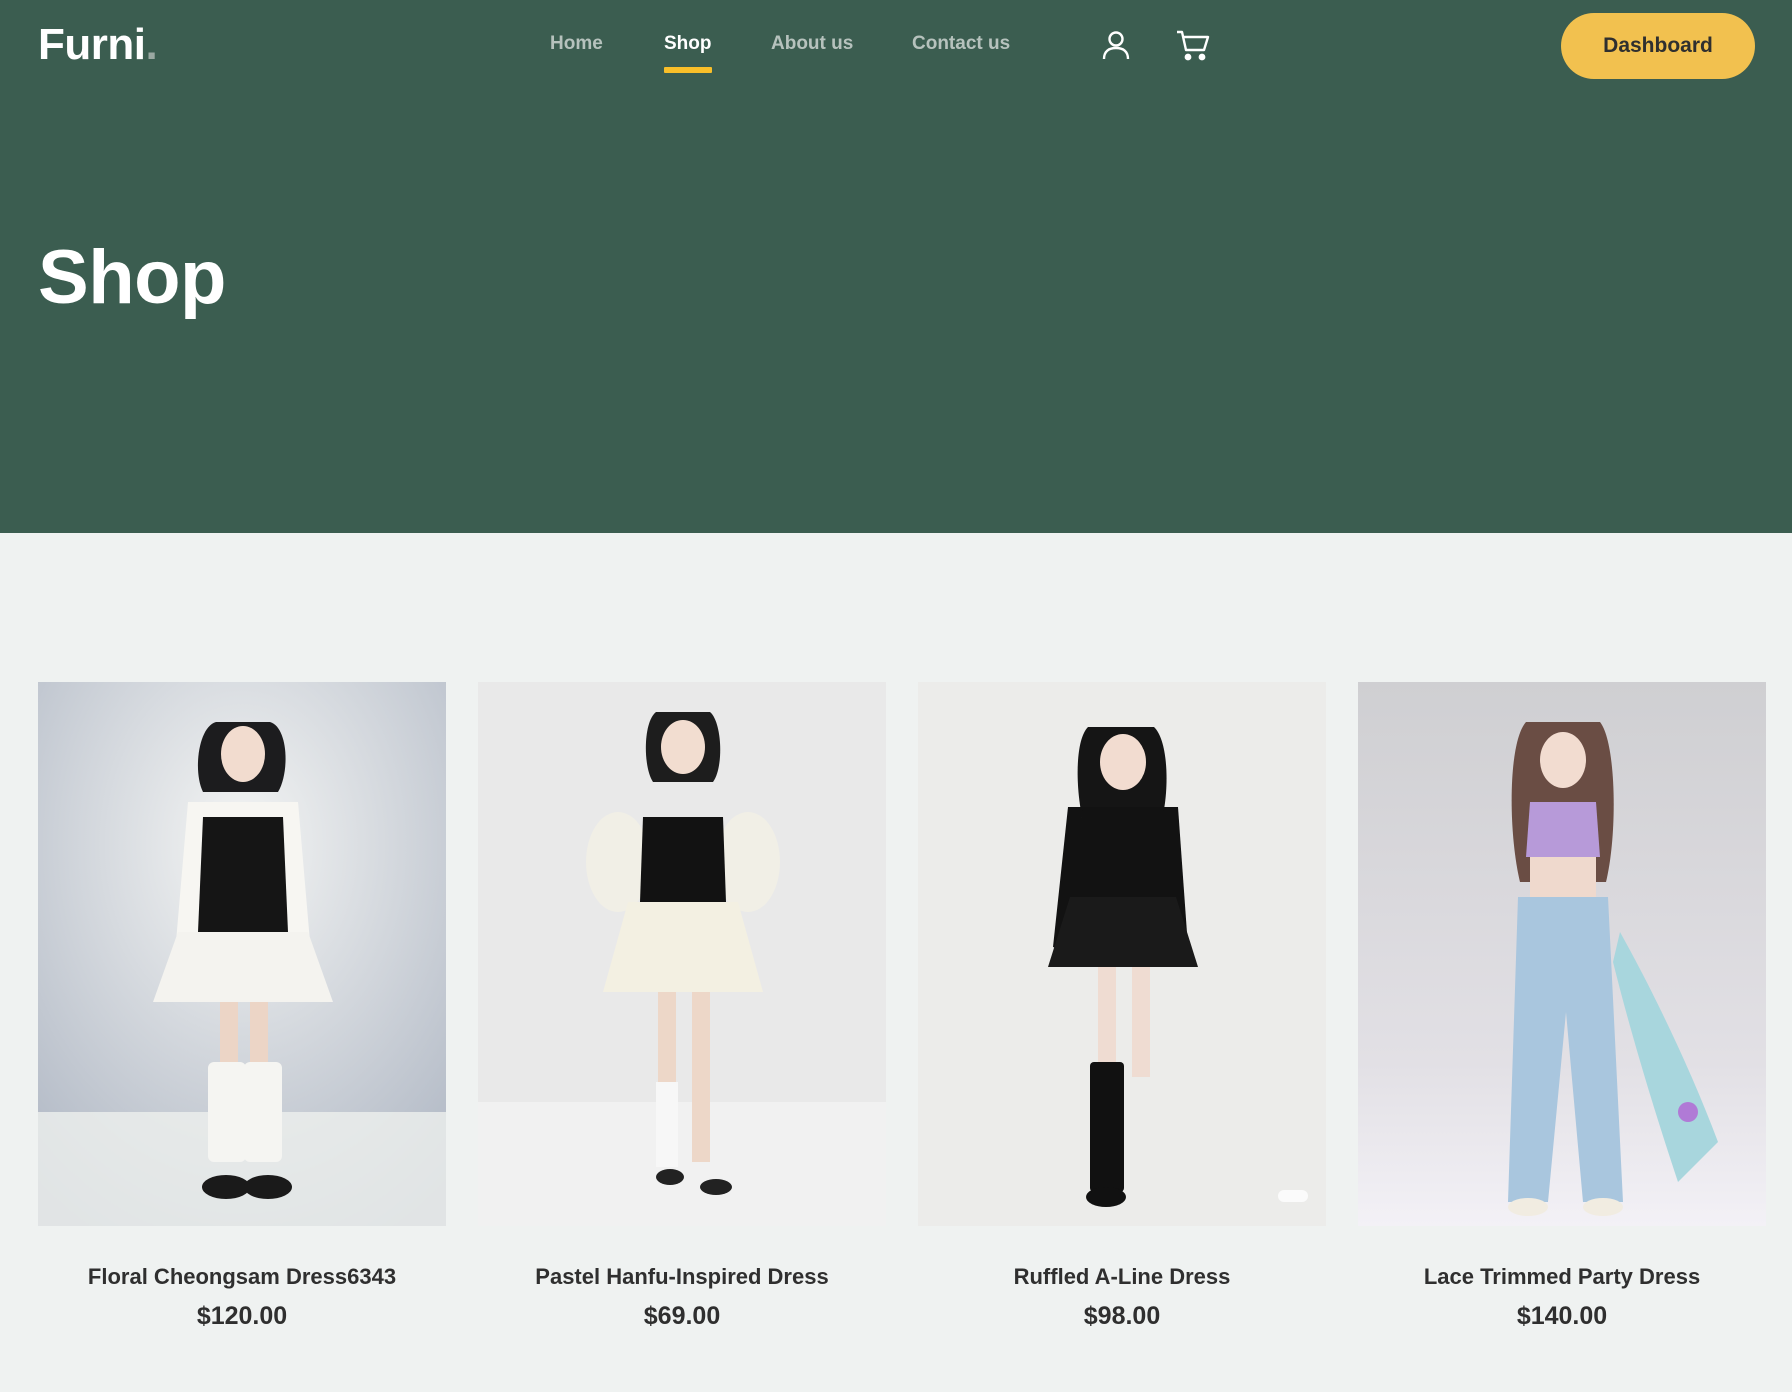 The height and width of the screenshot is (1392, 1792). Describe the element at coordinates (688, 53) in the screenshot. I see `nav-item-shop: Shop` at that location.